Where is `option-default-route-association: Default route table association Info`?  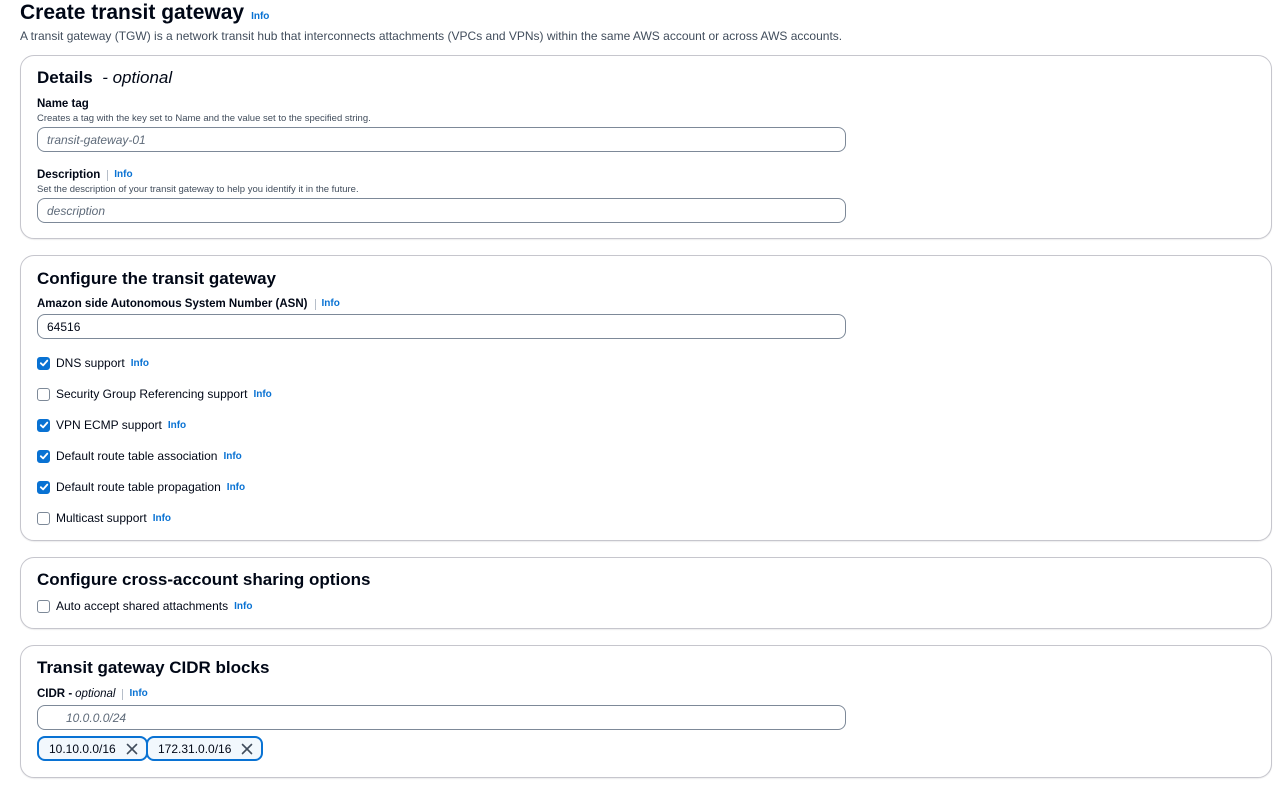 option-default-route-association: Default route table association Info is located at coordinates (139, 456).